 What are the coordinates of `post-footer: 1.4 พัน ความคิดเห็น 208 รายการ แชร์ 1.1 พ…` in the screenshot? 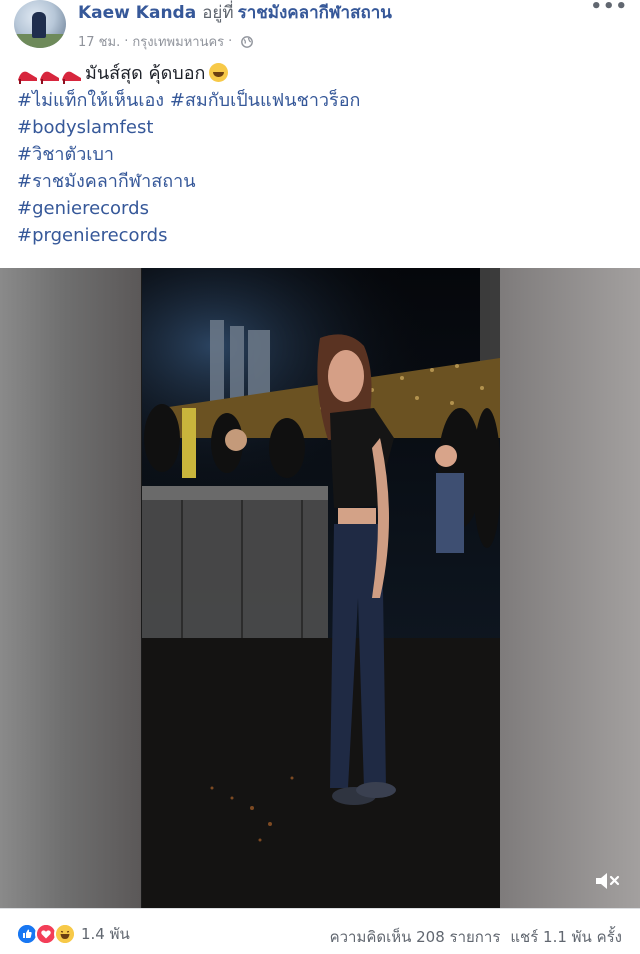 It's located at (320, 931).